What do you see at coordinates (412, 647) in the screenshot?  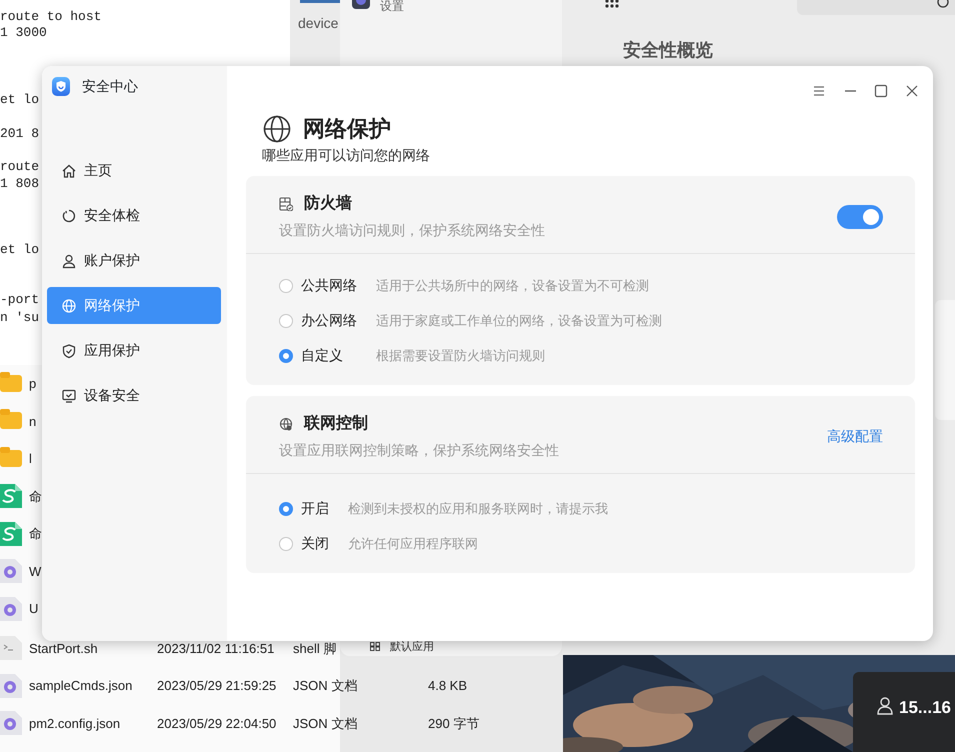 I see `settings-item: 默认应用` at bounding box center [412, 647].